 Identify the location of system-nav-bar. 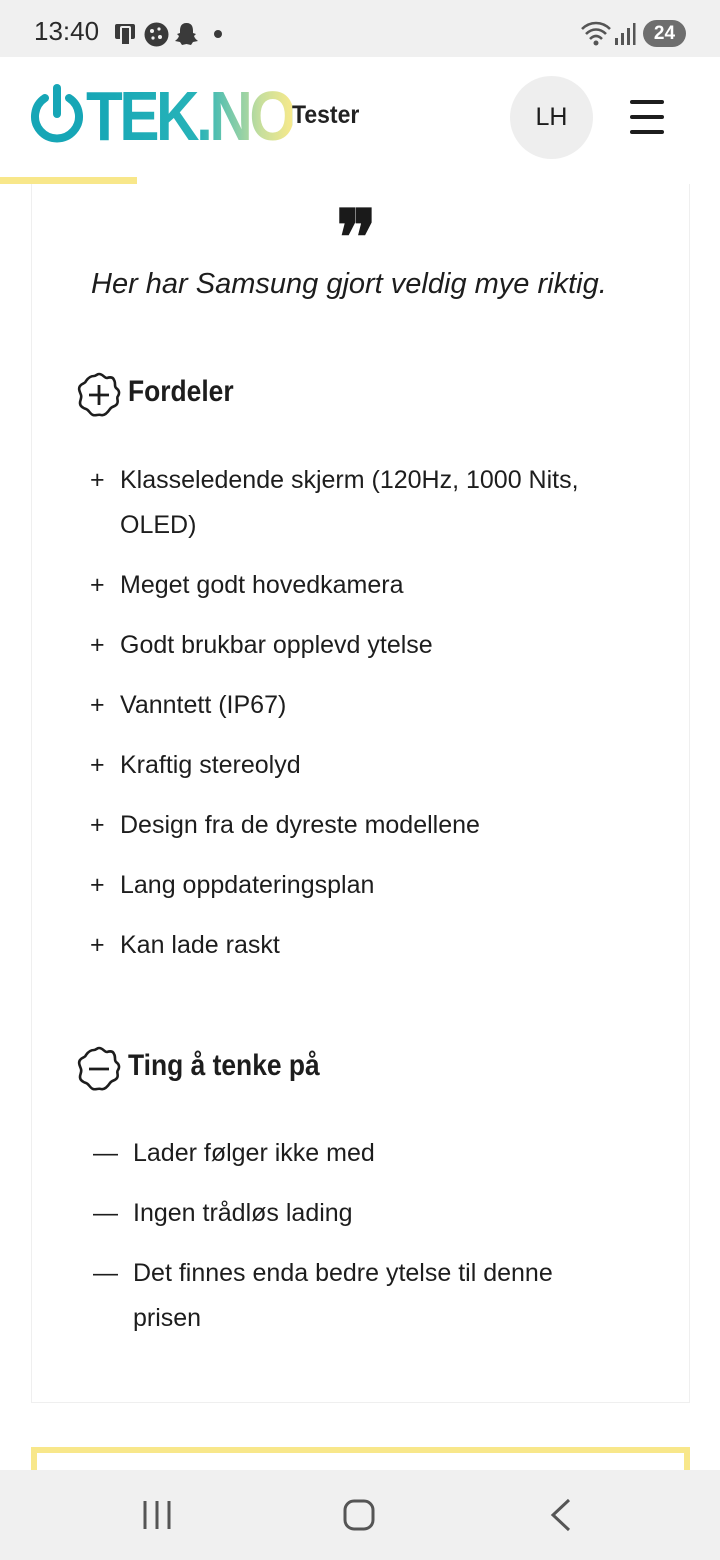
(360, 1515).